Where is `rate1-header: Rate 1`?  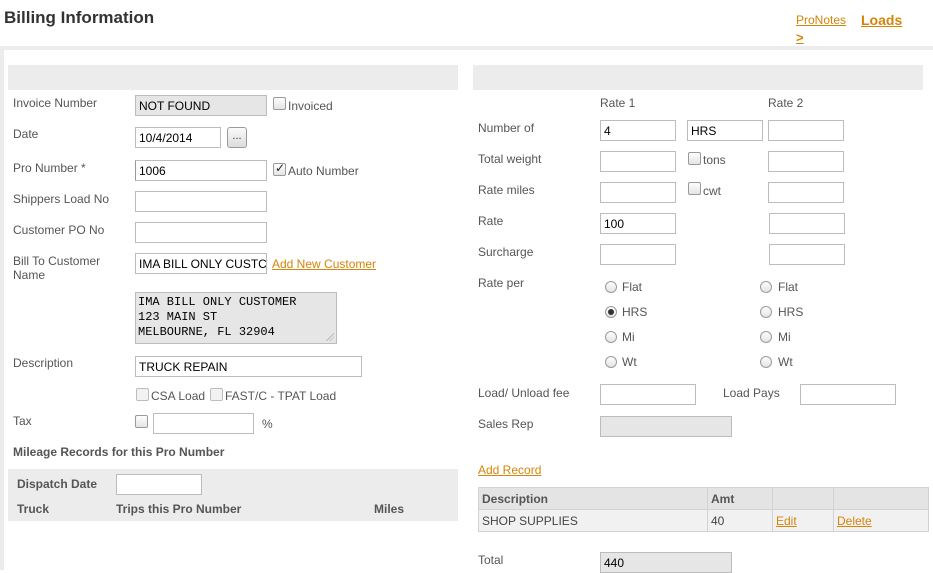 rate1-header: Rate 1 is located at coordinates (618, 103).